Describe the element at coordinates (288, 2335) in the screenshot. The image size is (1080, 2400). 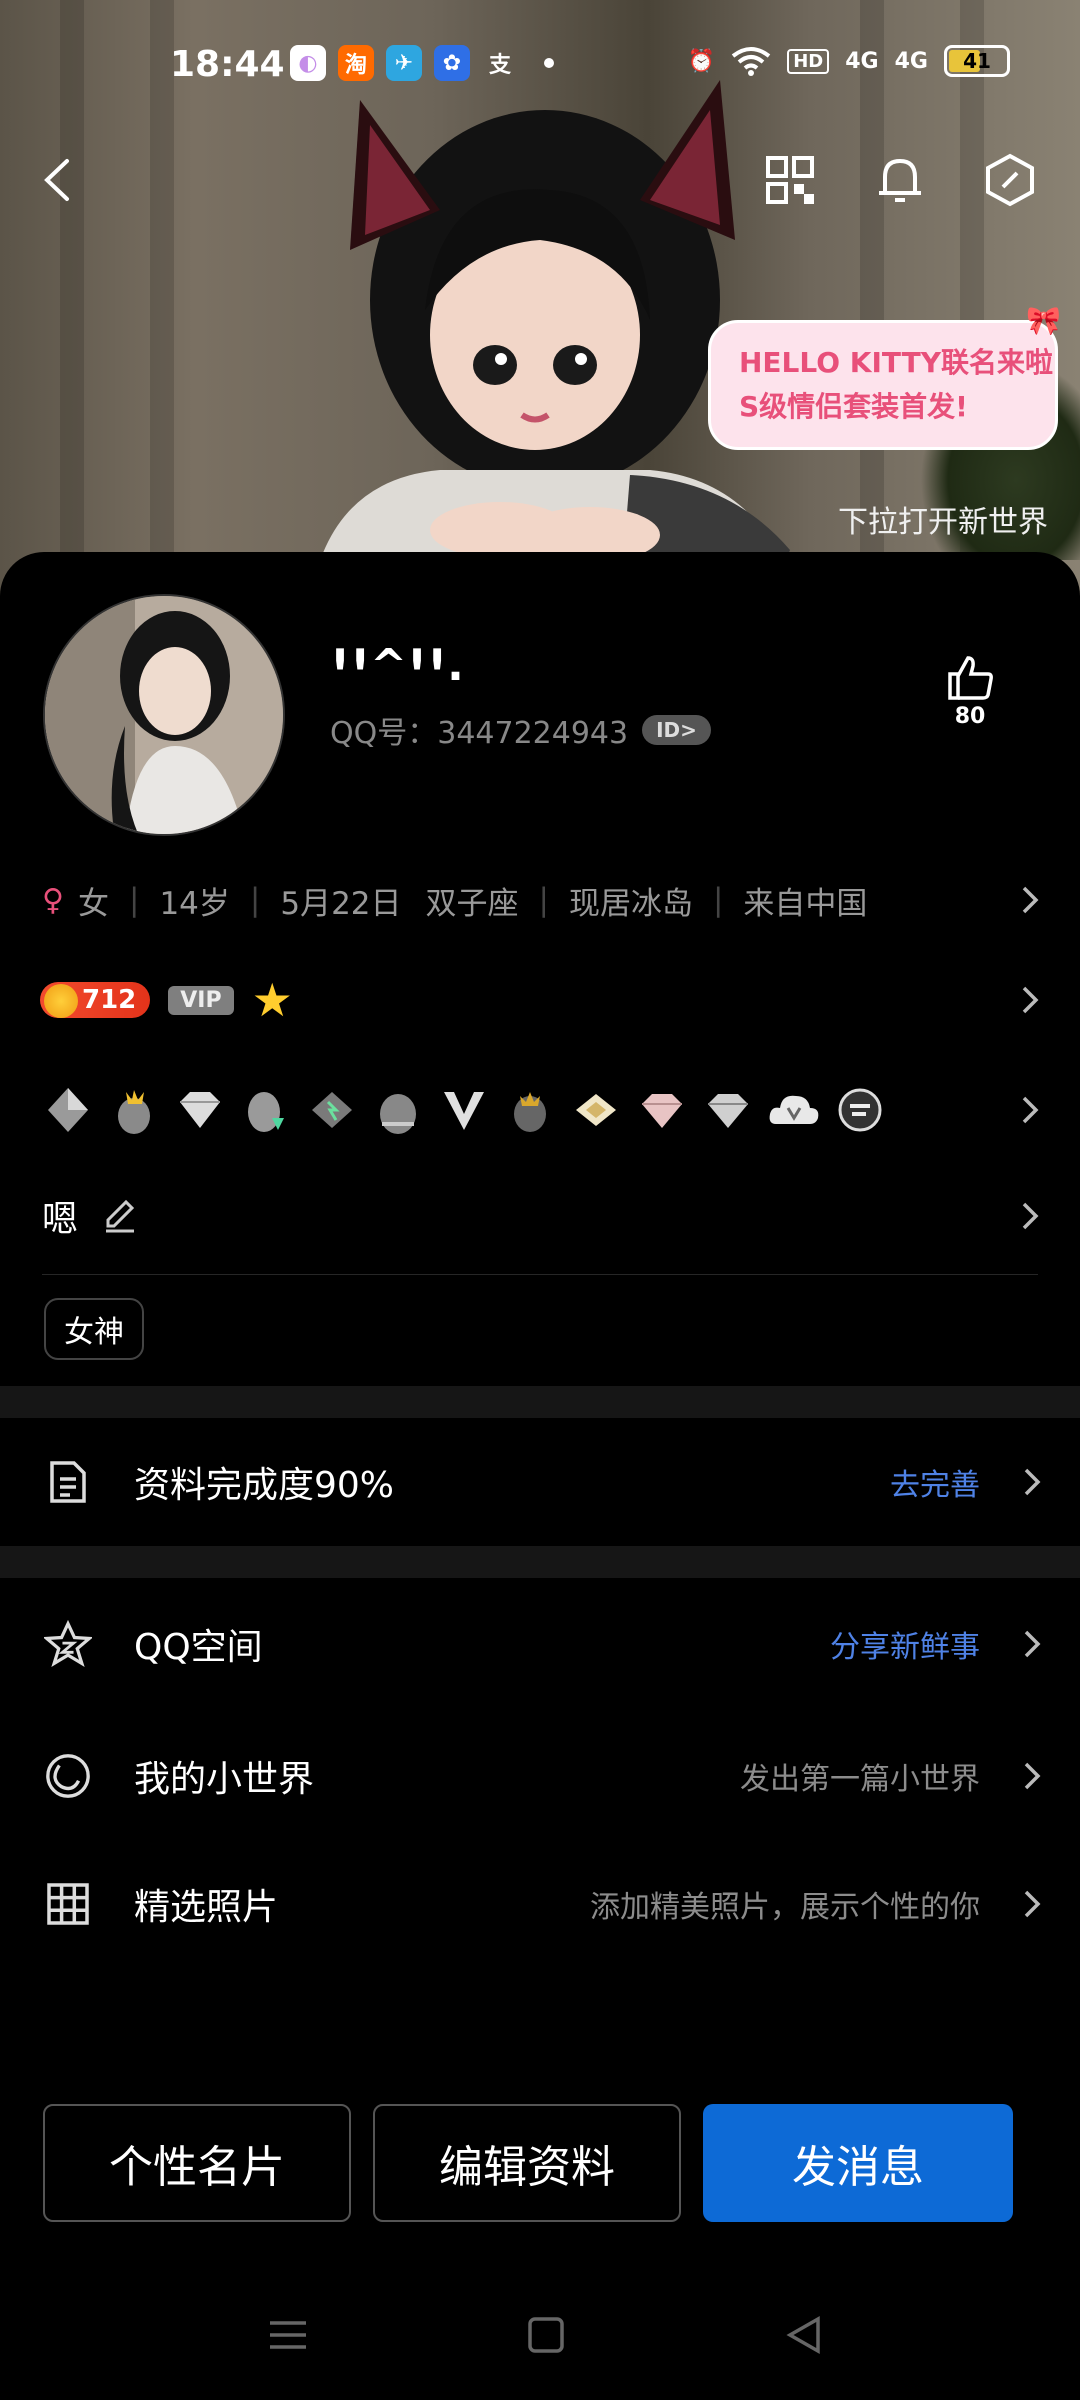
I see `menu-icon` at that location.